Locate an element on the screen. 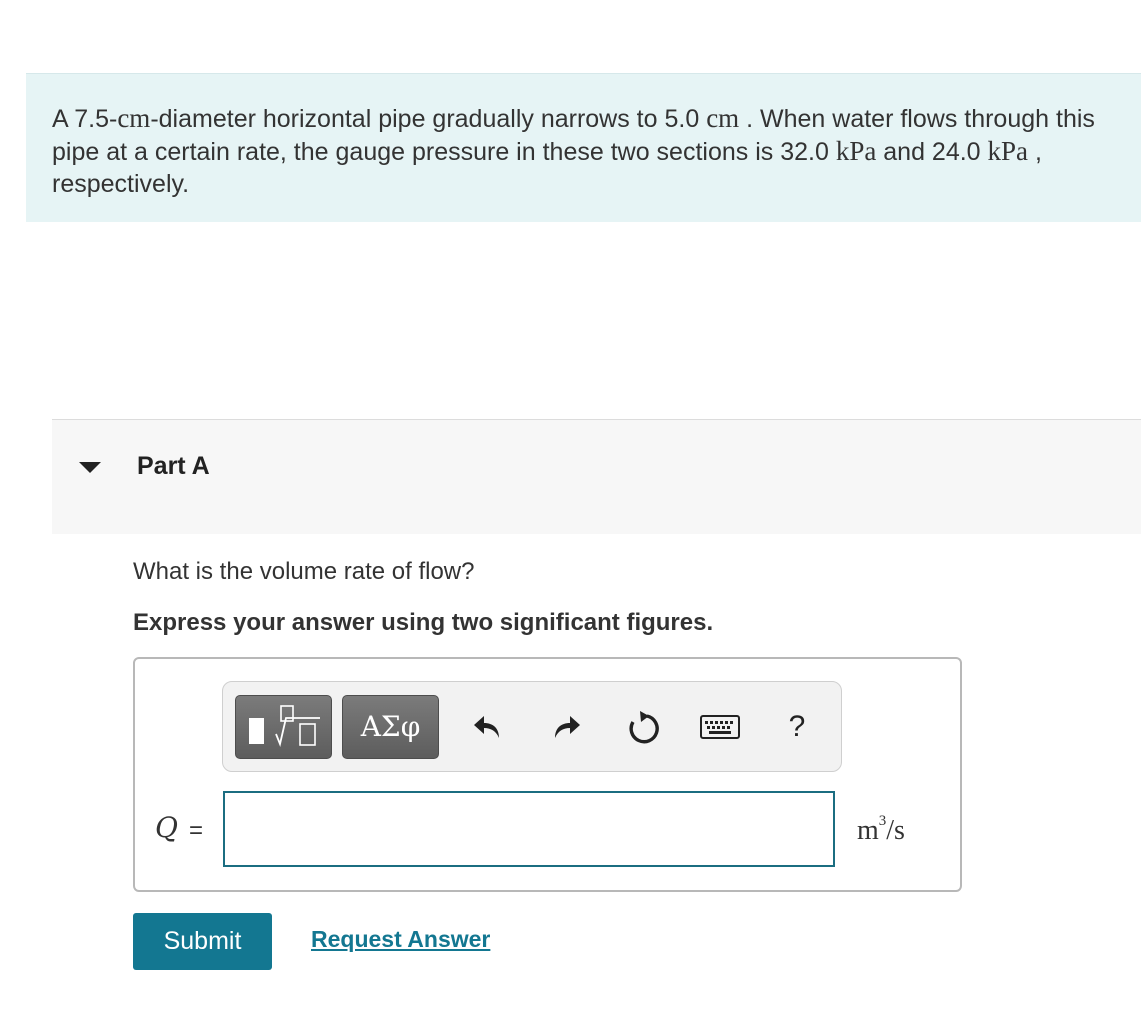  equals-sign: = is located at coordinates (196, 830).